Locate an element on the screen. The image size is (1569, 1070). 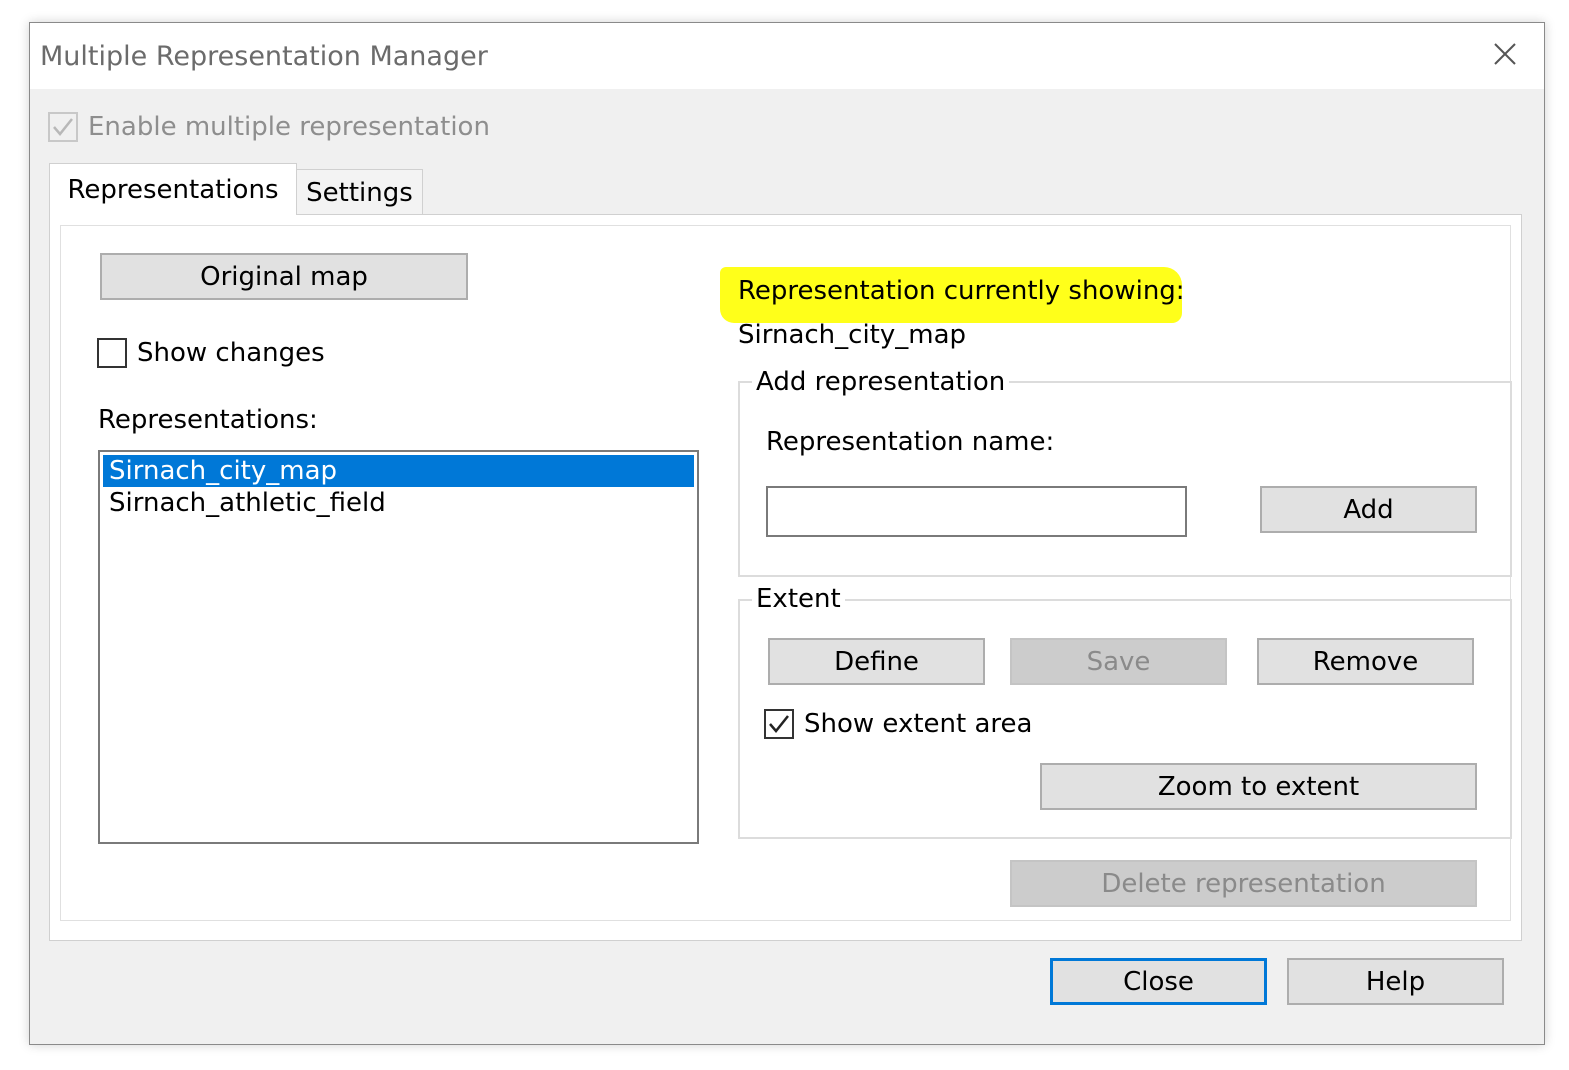
representation-name-label: Representation name: is located at coordinates (910, 442).